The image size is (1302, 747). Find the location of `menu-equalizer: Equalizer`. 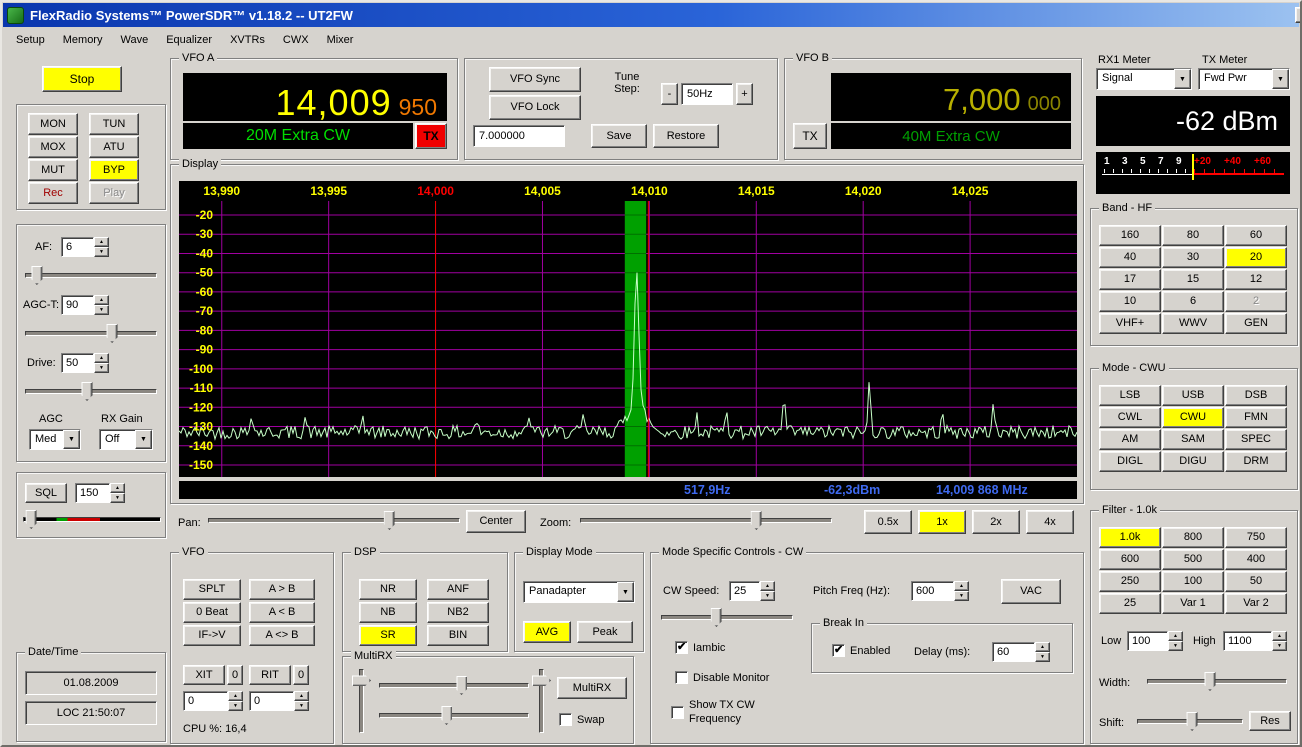

menu-equalizer: Equalizer is located at coordinates (189, 40).